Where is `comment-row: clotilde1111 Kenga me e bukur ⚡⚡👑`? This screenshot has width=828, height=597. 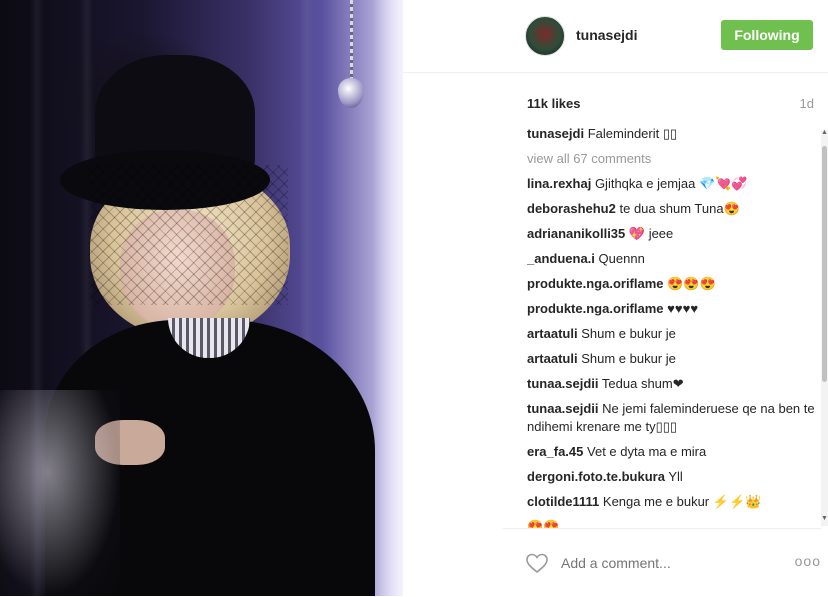 comment-row: clotilde1111 Kenga me e bukur ⚡⚡👑 is located at coordinates (671, 502).